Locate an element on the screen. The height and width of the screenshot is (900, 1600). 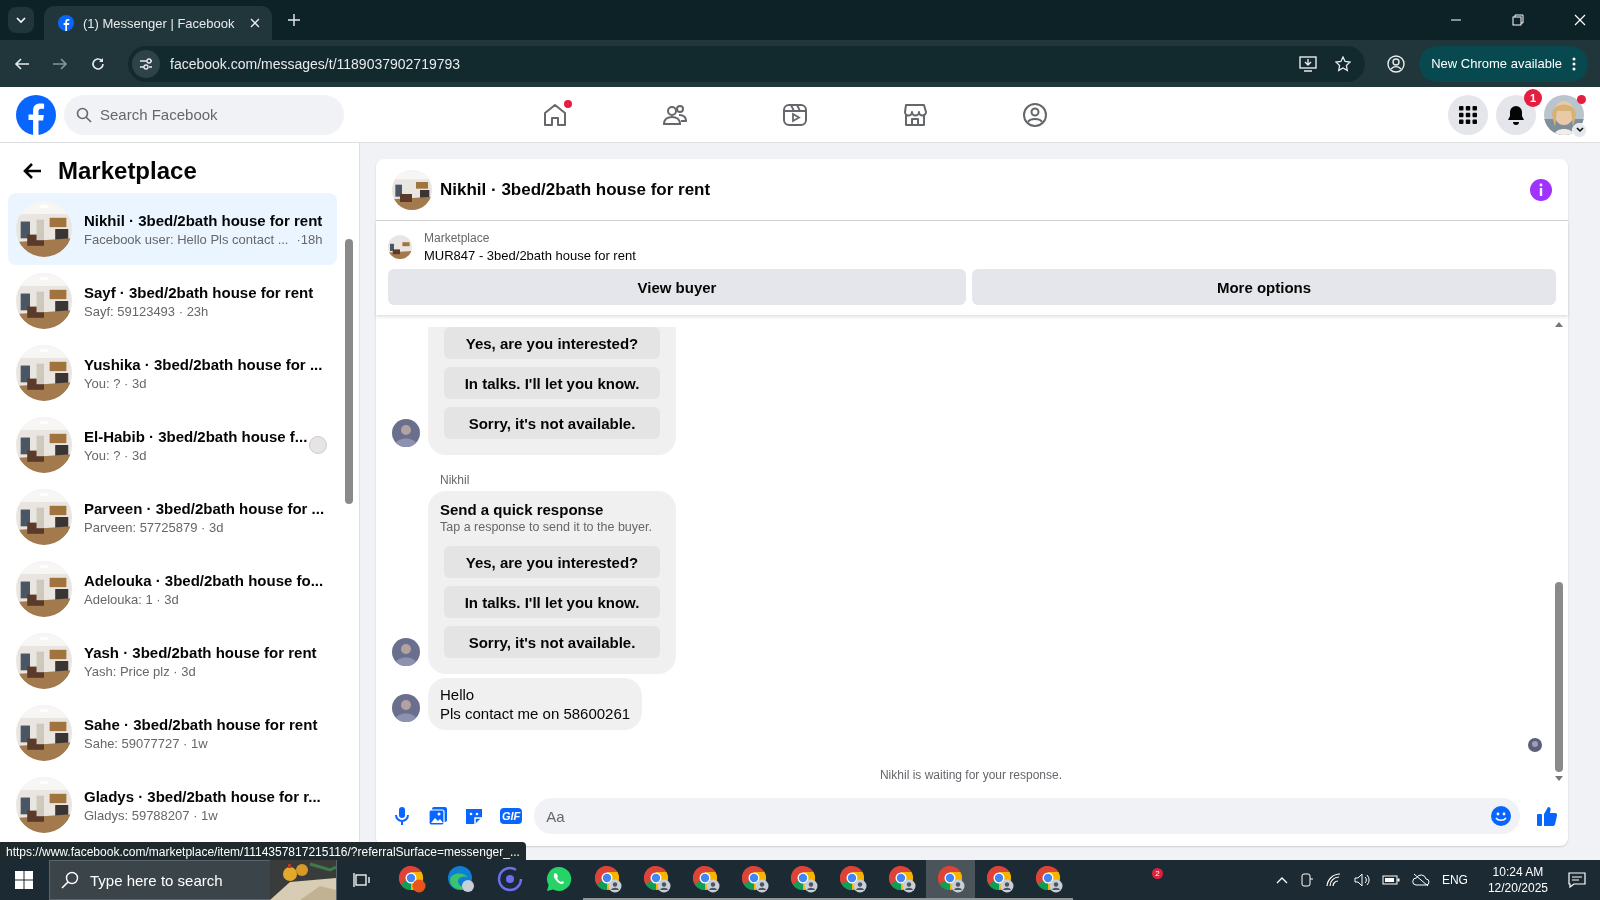
wifi-icon is located at coordinates (1333, 880).